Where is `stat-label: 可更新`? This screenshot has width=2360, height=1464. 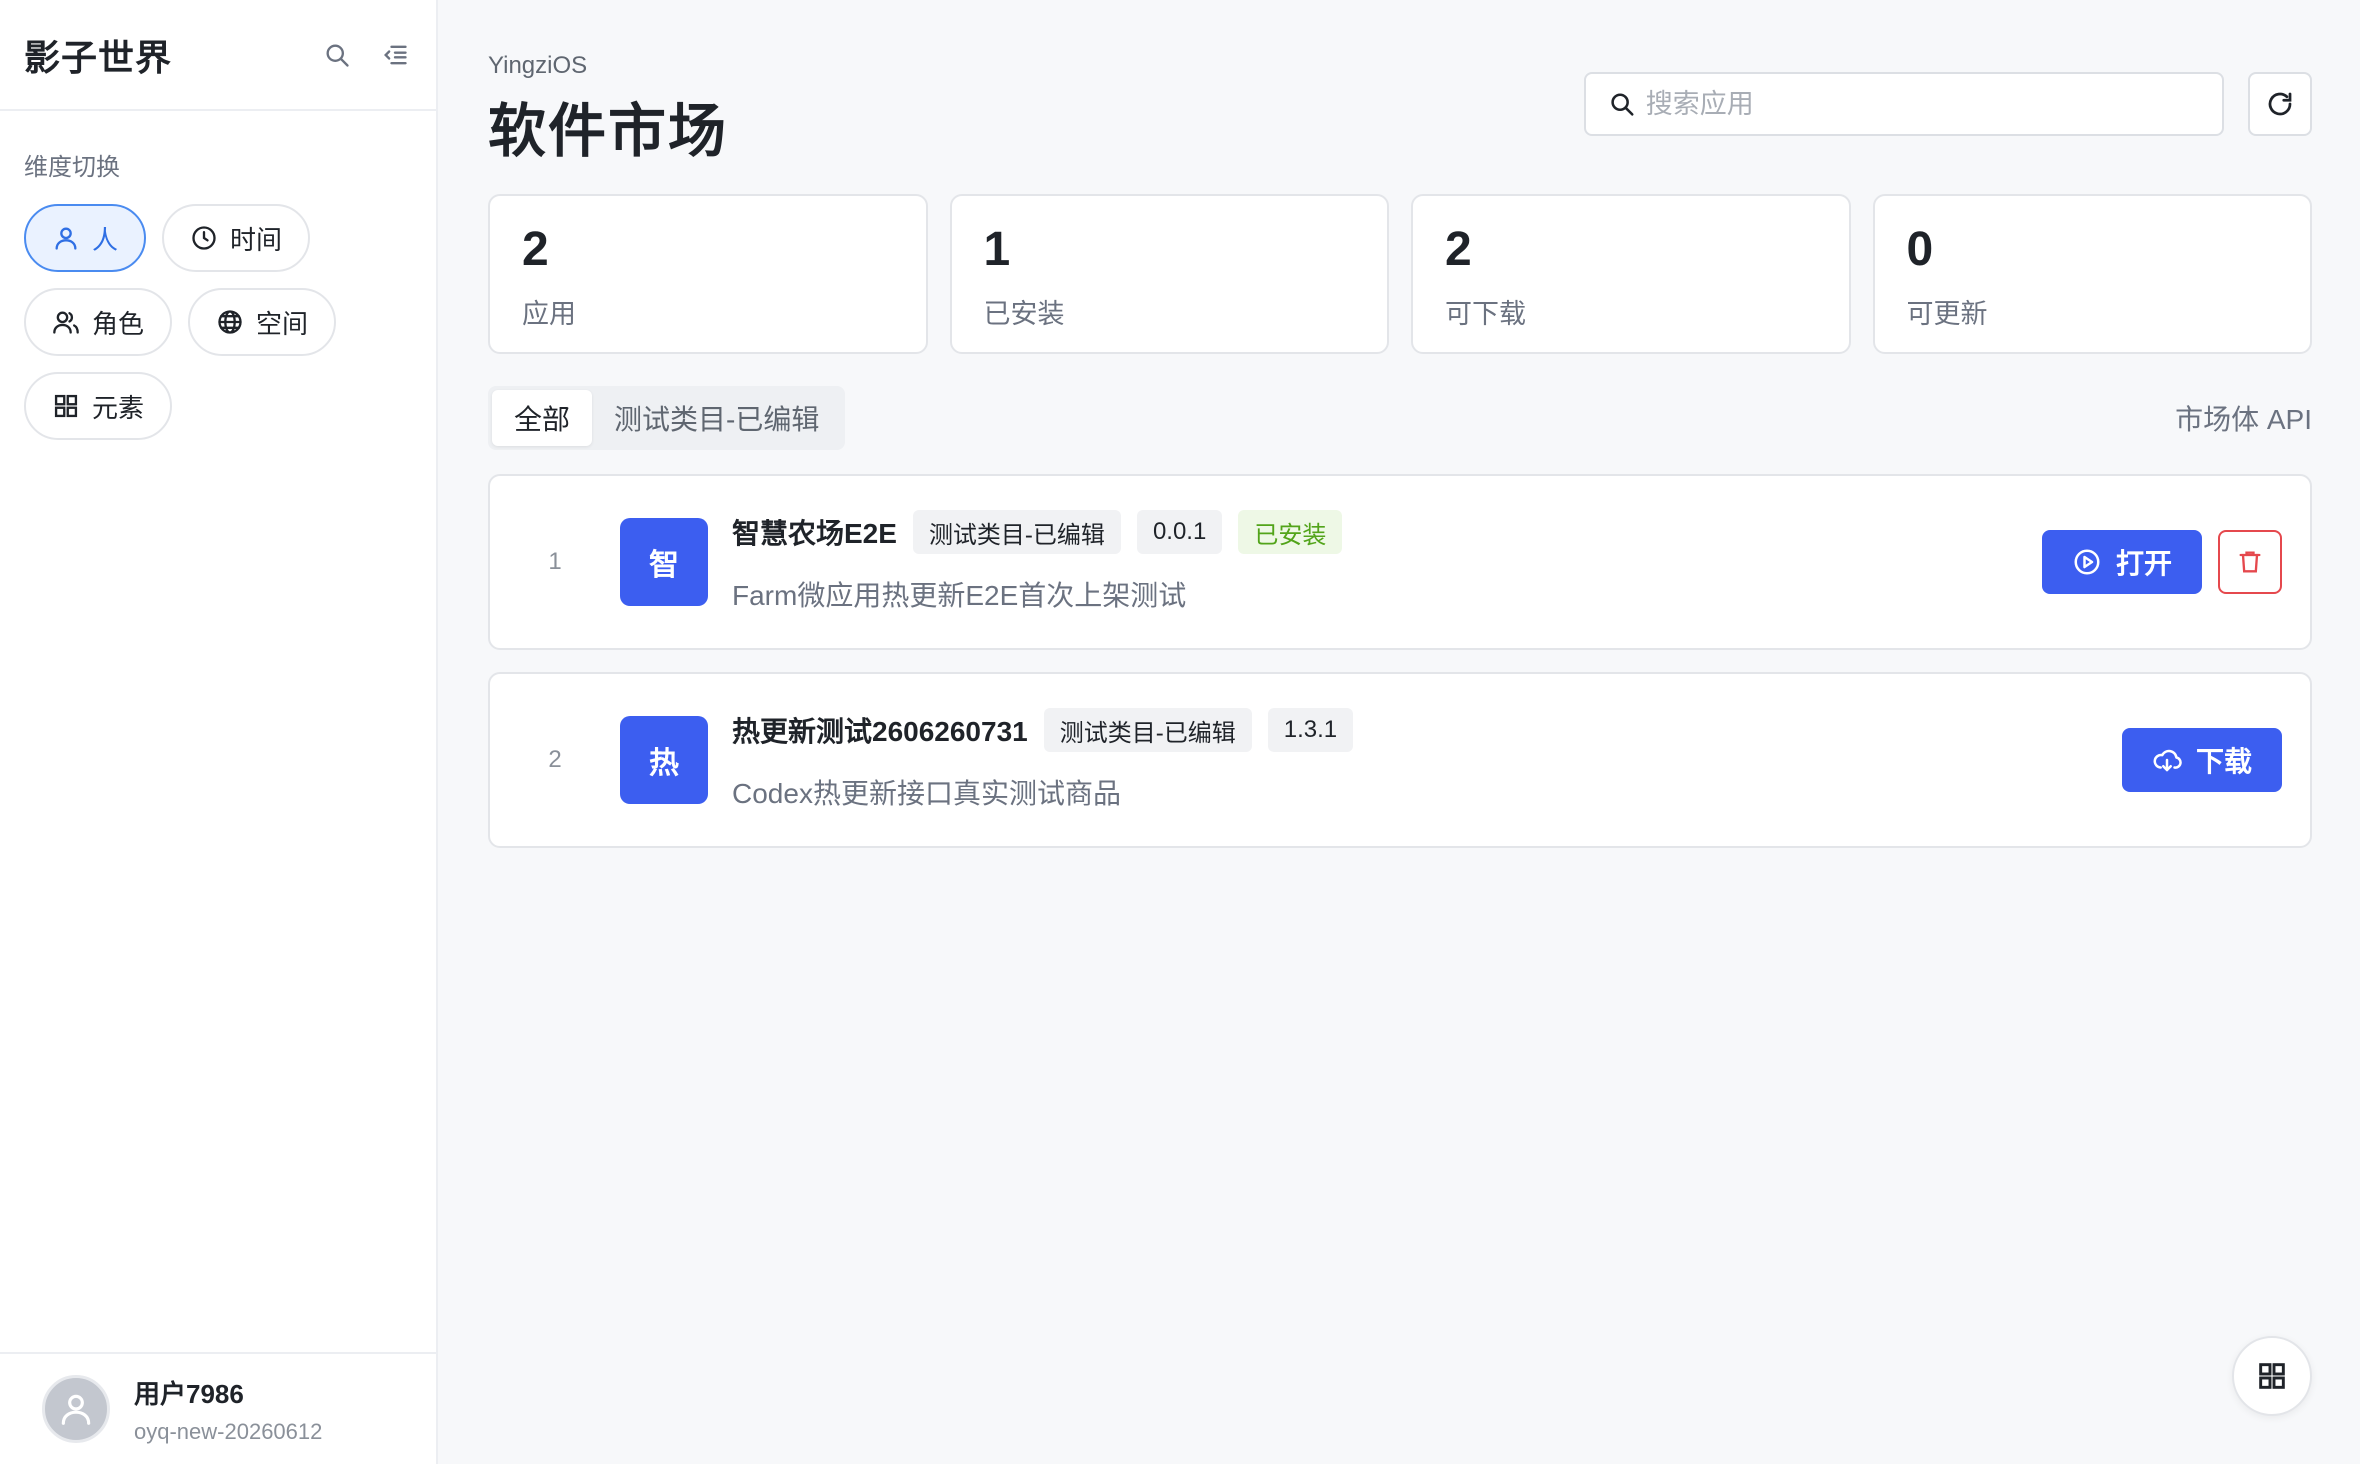 stat-label: 可更新 is located at coordinates (1947, 314).